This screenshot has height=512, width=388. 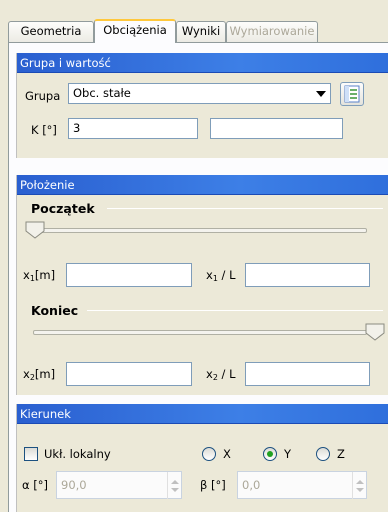 What do you see at coordinates (39, 275) in the screenshot?
I see `x1-label: x1[m]` at bounding box center [39, 275].